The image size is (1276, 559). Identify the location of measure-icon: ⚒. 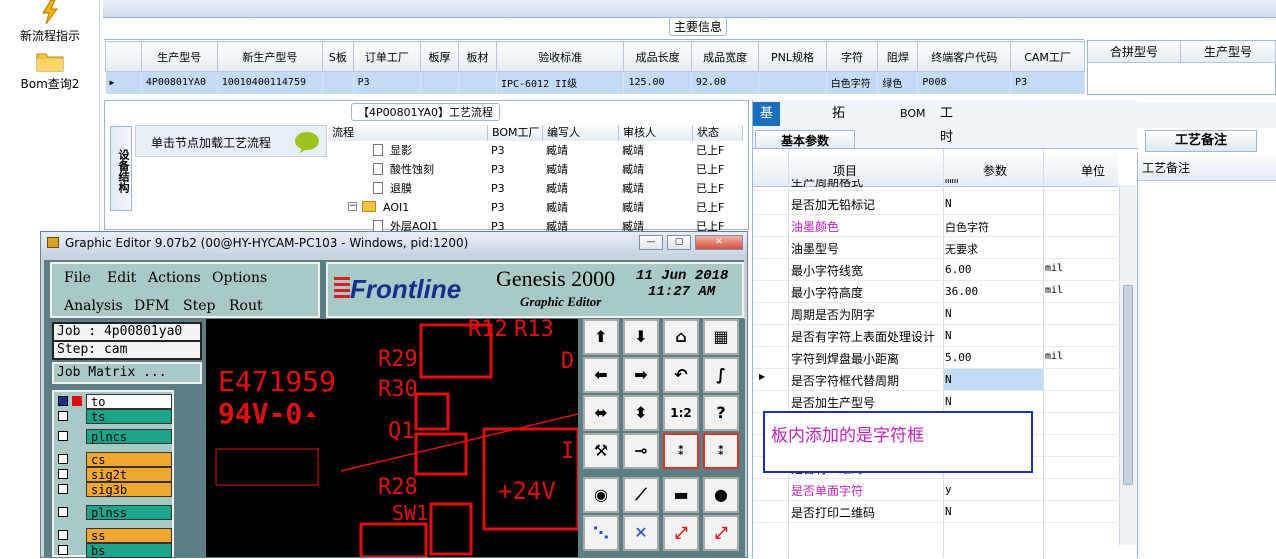
(601, 451).